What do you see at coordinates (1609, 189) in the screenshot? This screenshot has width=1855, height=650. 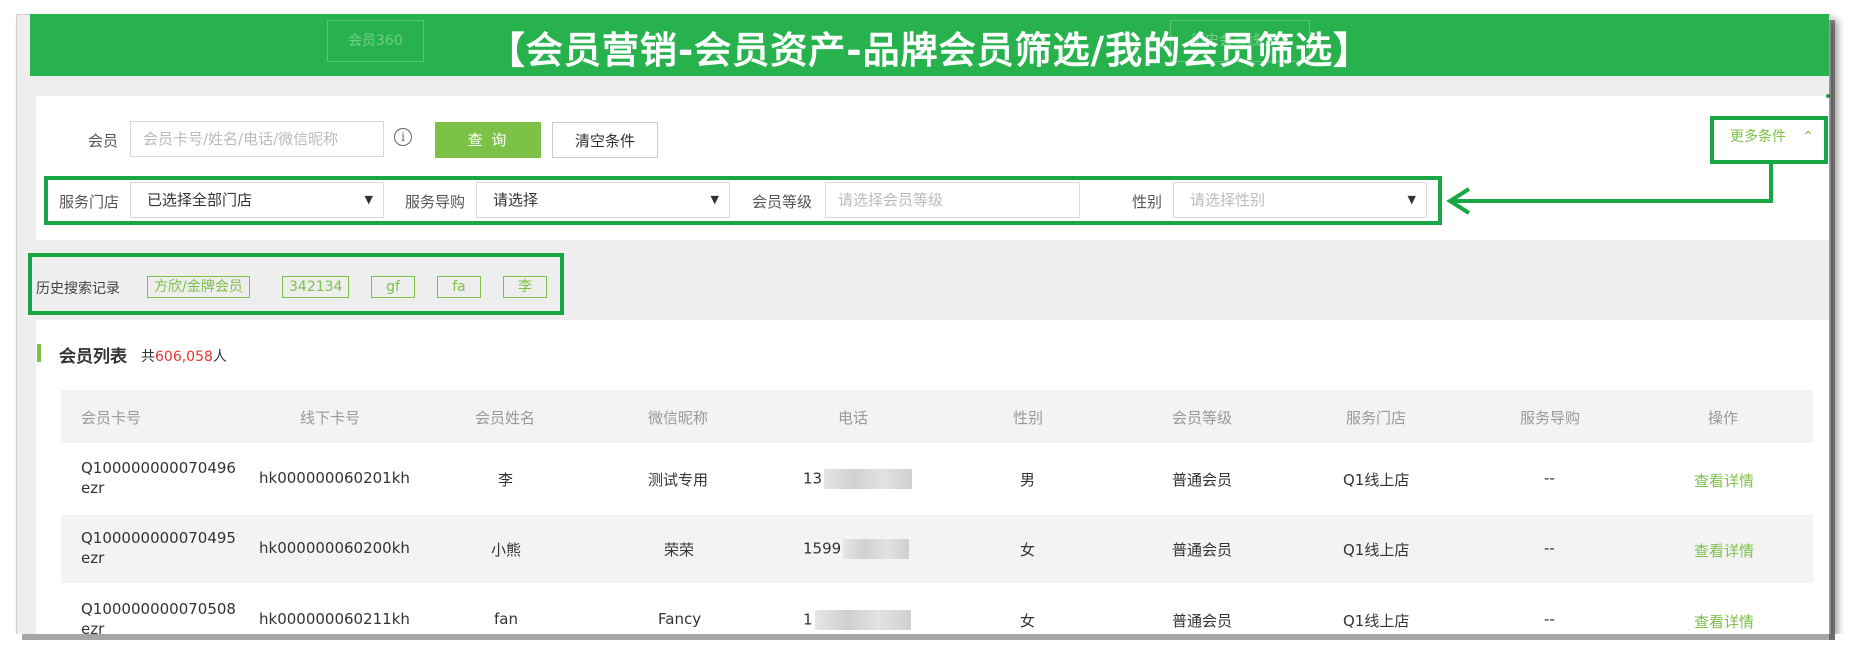 I see `annotation-arrow` at bounding box center [1609, 189].